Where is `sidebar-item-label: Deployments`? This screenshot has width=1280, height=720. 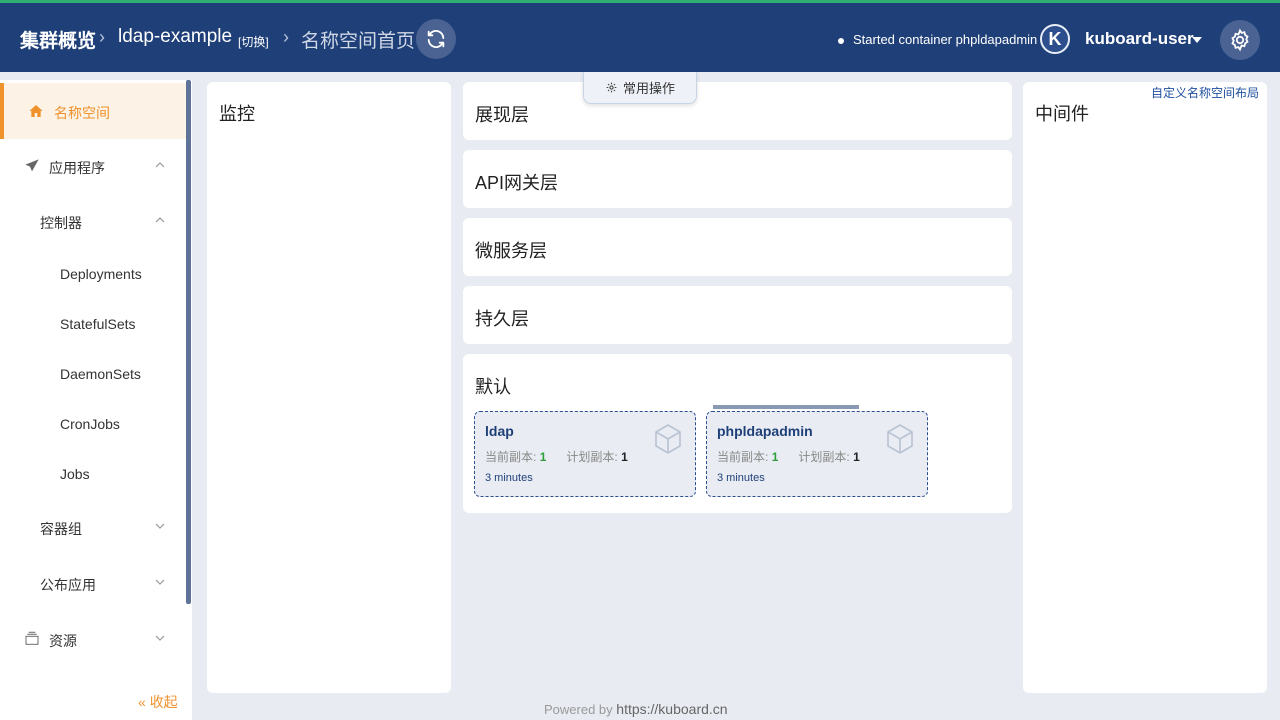 sidebar-item-label: Deployments is located at coordinates (101, 274).